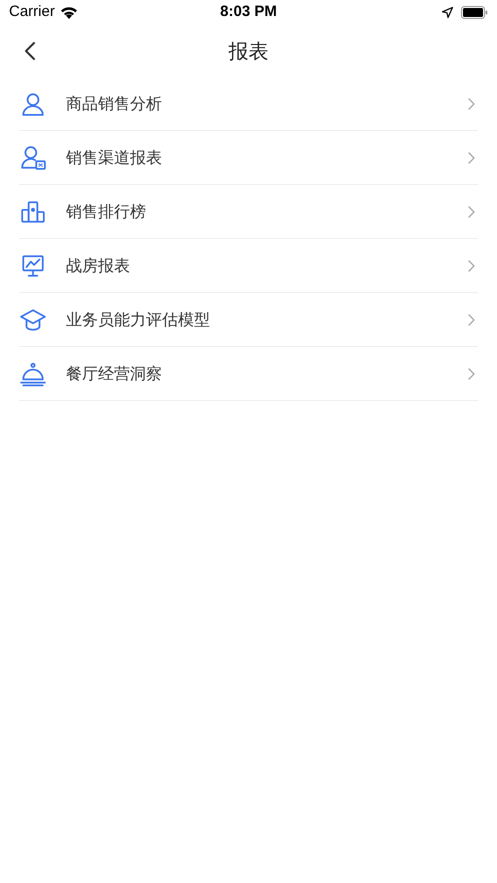 This screenshot has height=883, width=497. I want to click on report-list-item: 餐厅经营洞察, so click(248, 374).